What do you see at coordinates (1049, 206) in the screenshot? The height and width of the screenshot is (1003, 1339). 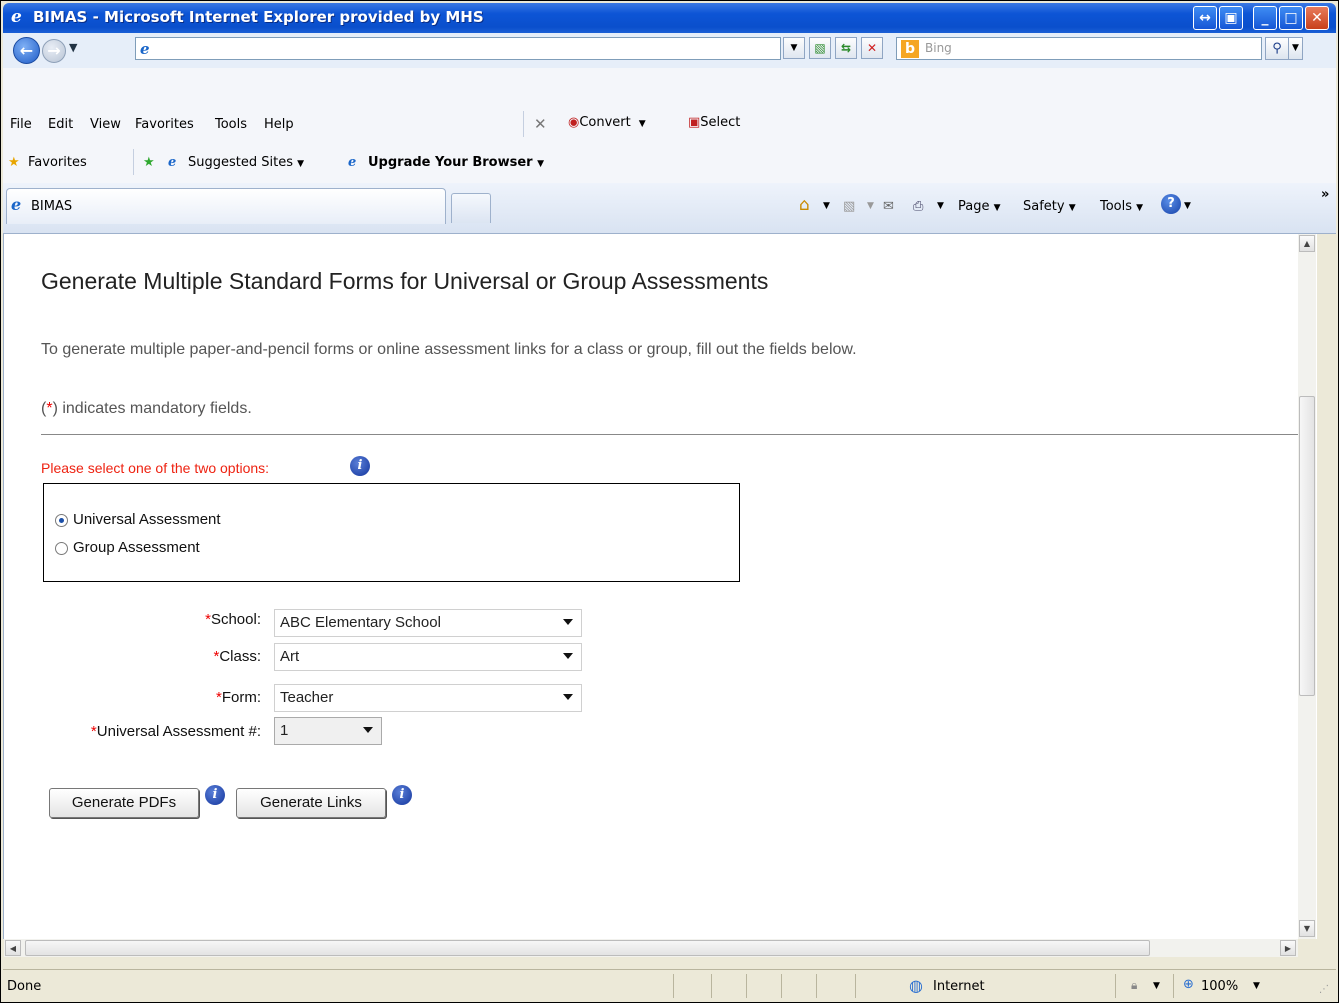 I see `safety-menu: Safety ▼` at bounding box center [1049, 206].